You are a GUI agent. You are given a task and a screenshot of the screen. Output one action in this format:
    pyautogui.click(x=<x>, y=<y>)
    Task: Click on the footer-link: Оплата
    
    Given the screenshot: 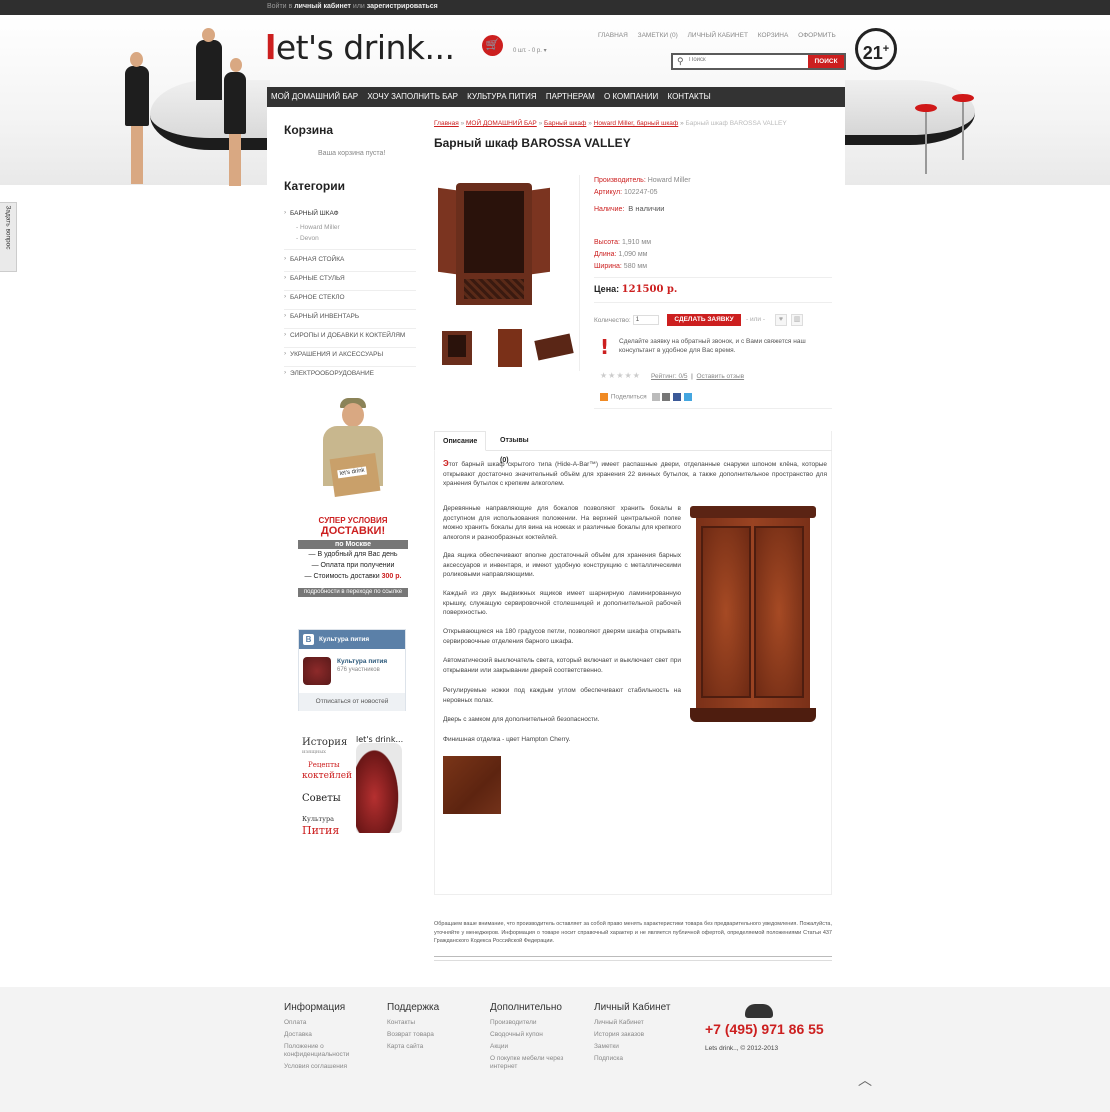 What is the action you would take?
    pyautogui.click(x=330, y=1023)
    